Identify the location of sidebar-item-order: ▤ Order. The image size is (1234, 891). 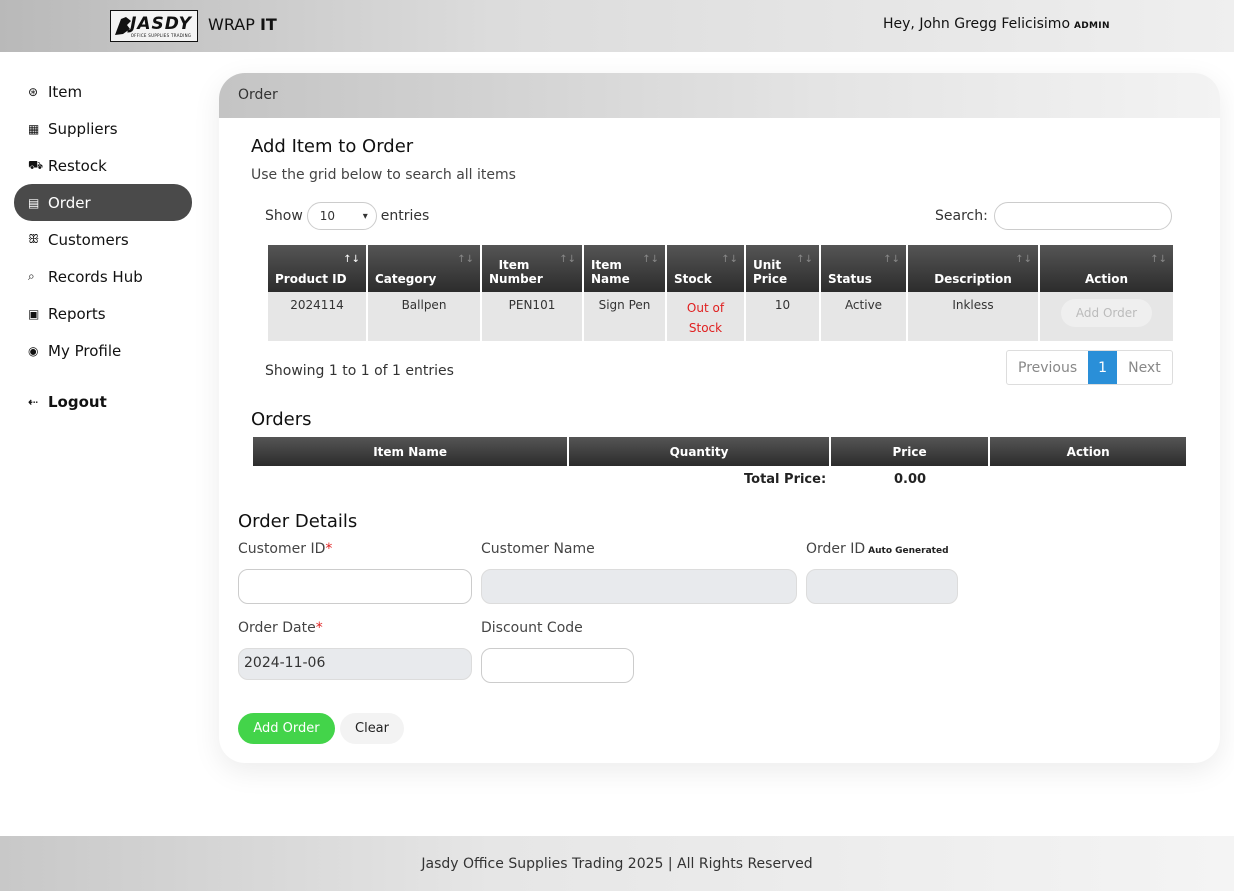
(103, 202).